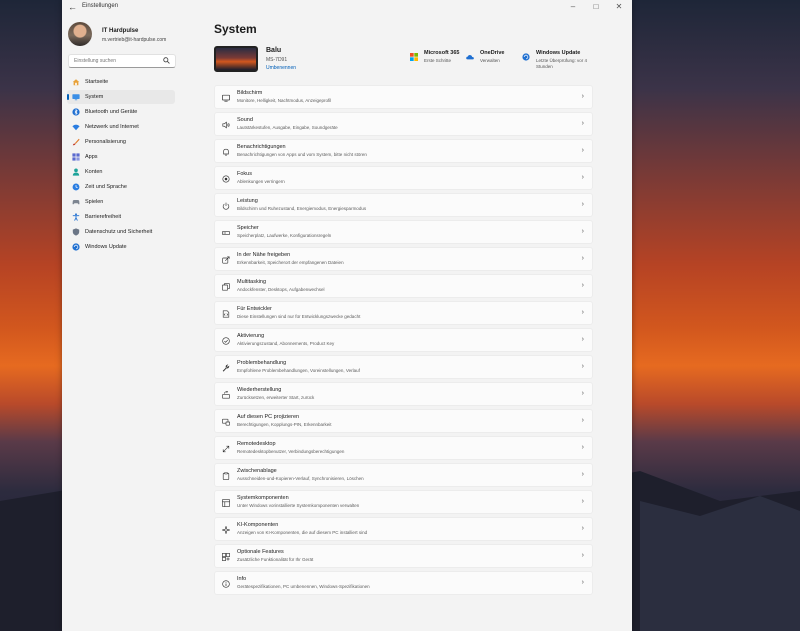  Describe the element at coordinates (76, 232) in the screenshot. I see `shield-icon` at that location.